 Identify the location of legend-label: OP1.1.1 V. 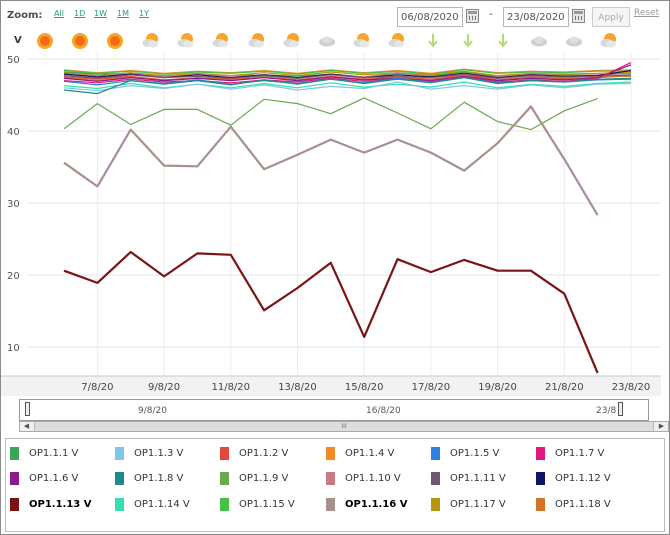
(54, 453).